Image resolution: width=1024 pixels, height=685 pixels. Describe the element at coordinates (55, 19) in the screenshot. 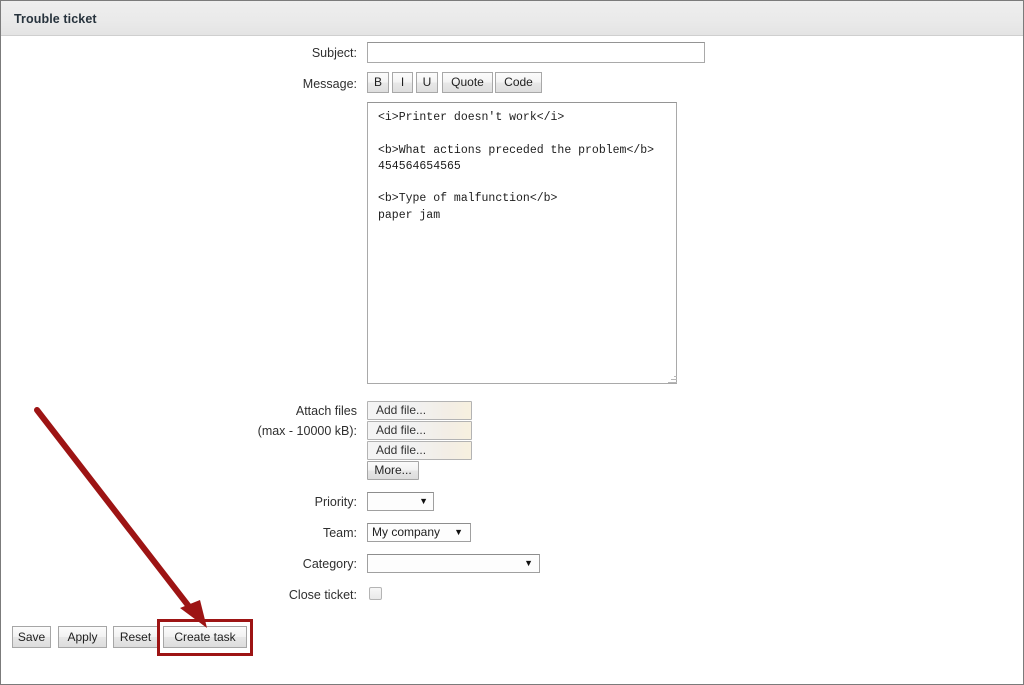

I see `page-title: Trouble ticket` at that location.